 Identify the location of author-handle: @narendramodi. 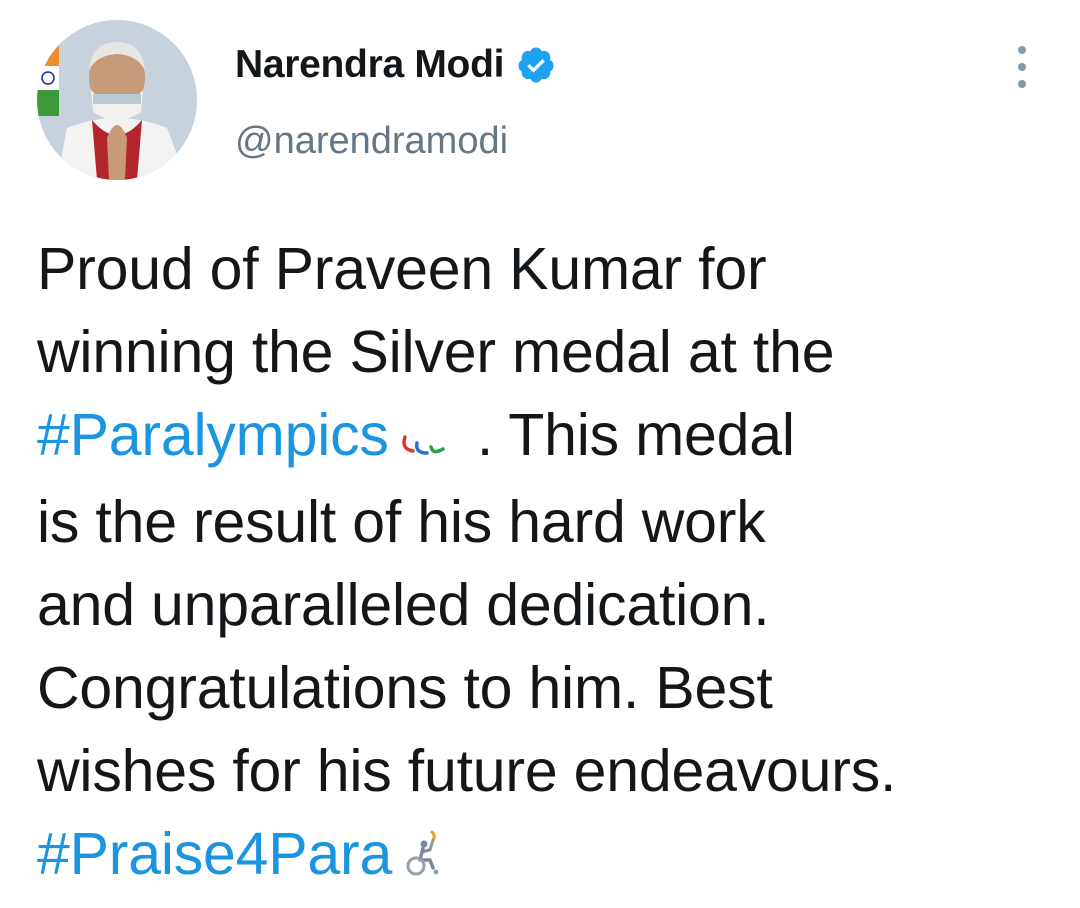
(395, 141).